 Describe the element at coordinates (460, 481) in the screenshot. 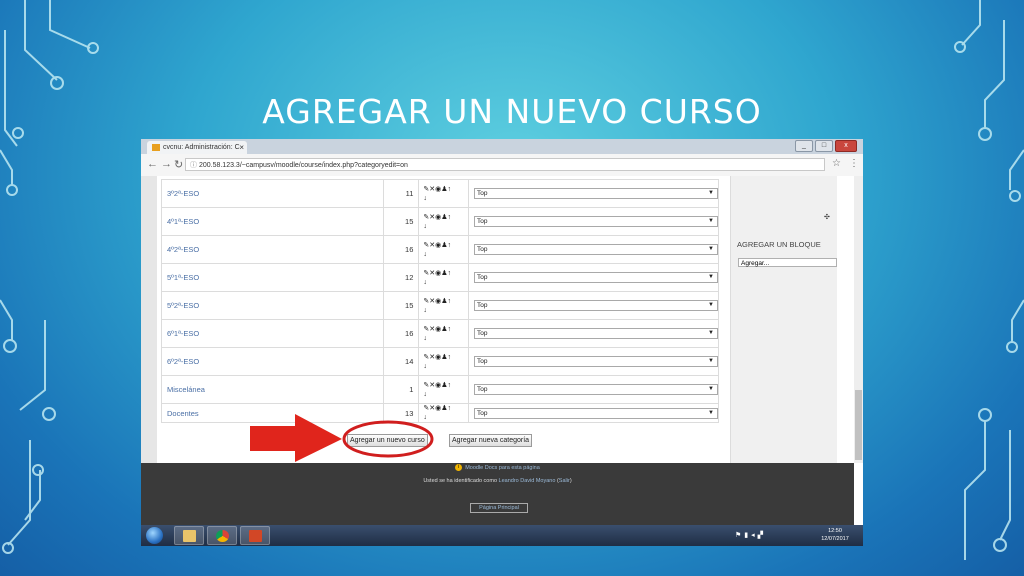

I see `logged-in-text: Usted se ha identificado como` at that location.